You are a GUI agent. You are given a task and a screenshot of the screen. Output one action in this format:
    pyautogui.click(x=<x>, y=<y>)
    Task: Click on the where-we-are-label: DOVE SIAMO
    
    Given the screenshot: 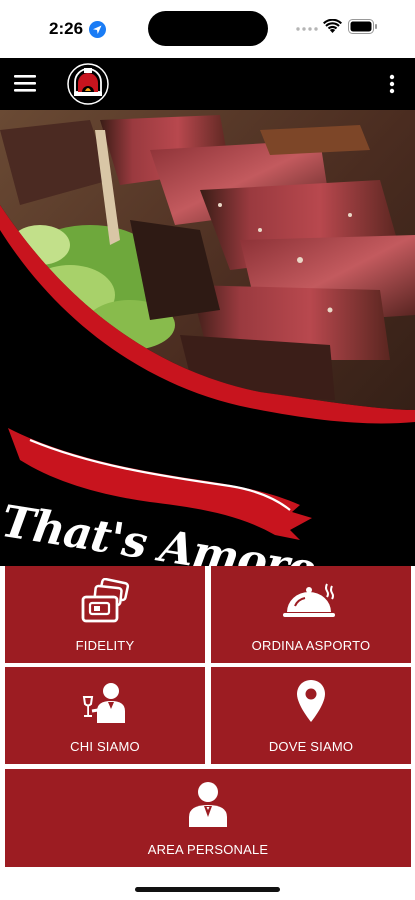 What is the action you would take?
    pyautogui.click(x=311, y=746)
    